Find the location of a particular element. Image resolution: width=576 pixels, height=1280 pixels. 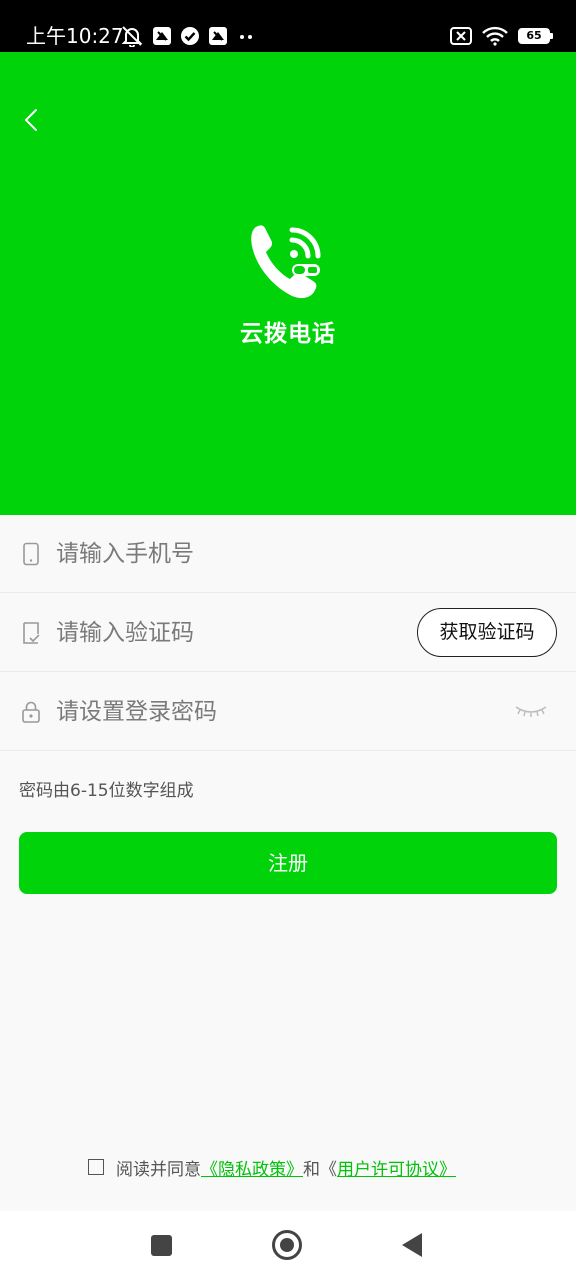

back-nav-button is located at coordinates (412, 1245).